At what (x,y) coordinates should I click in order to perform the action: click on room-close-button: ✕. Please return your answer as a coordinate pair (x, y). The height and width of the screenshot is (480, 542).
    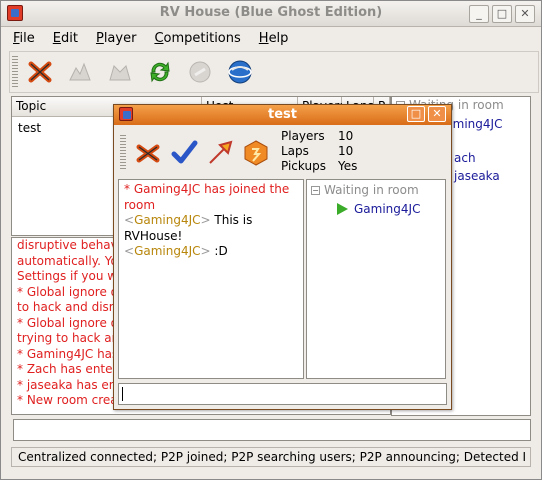
    Looking at the image, I should click on (437, 114).